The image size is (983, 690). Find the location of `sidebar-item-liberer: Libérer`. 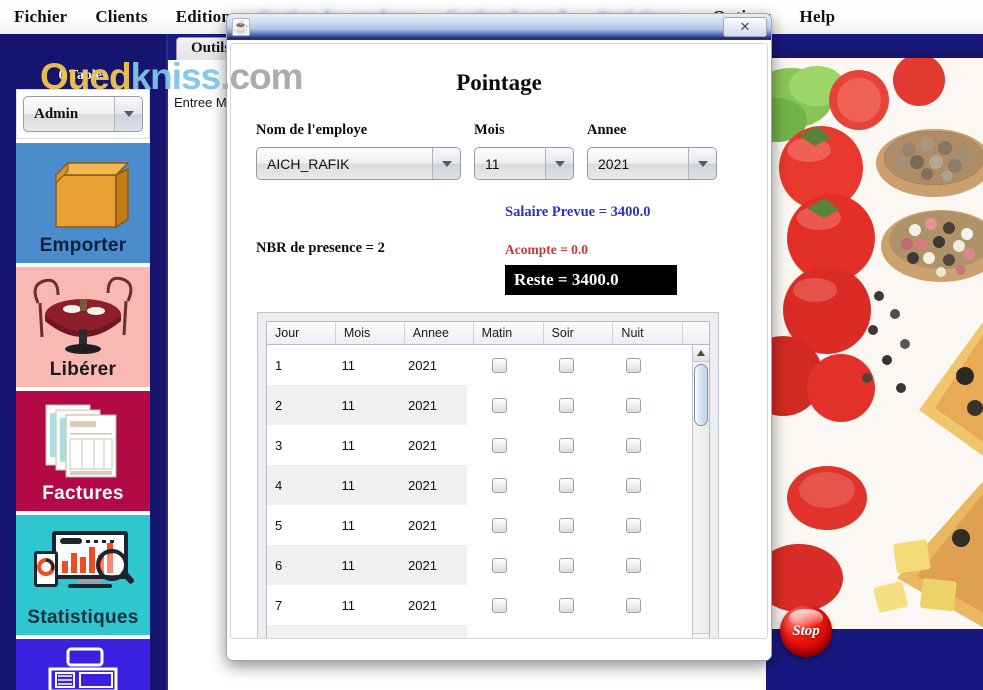

sidebar-item-liberer: Libérer is located at coordinates (83, 325).